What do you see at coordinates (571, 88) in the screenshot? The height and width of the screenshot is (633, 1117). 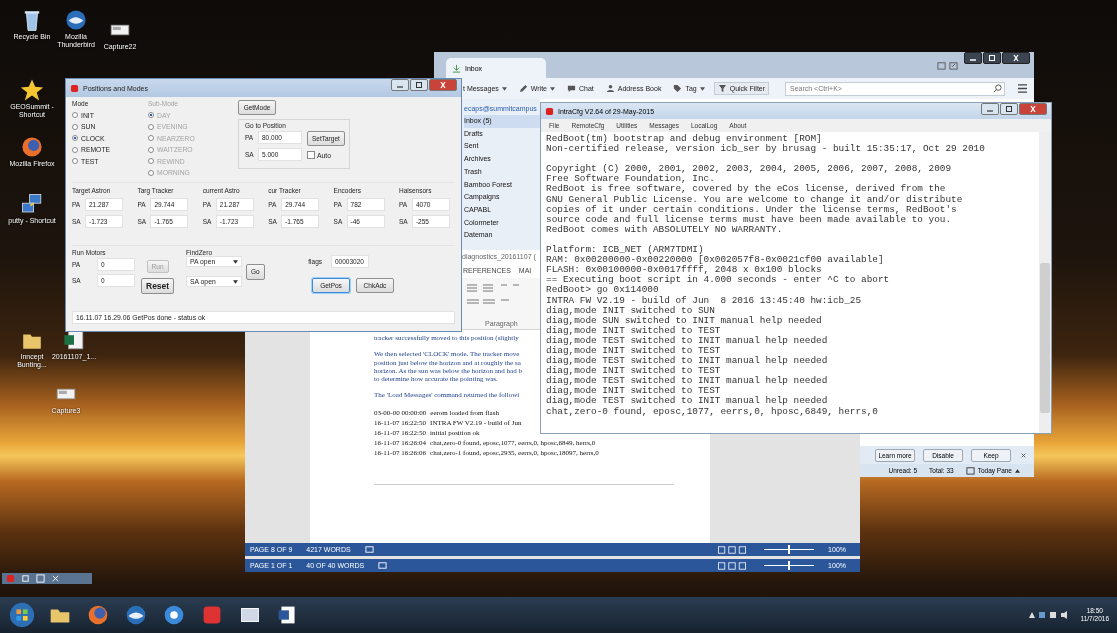 I see `chat-icon` at bounding box center [571, 88].